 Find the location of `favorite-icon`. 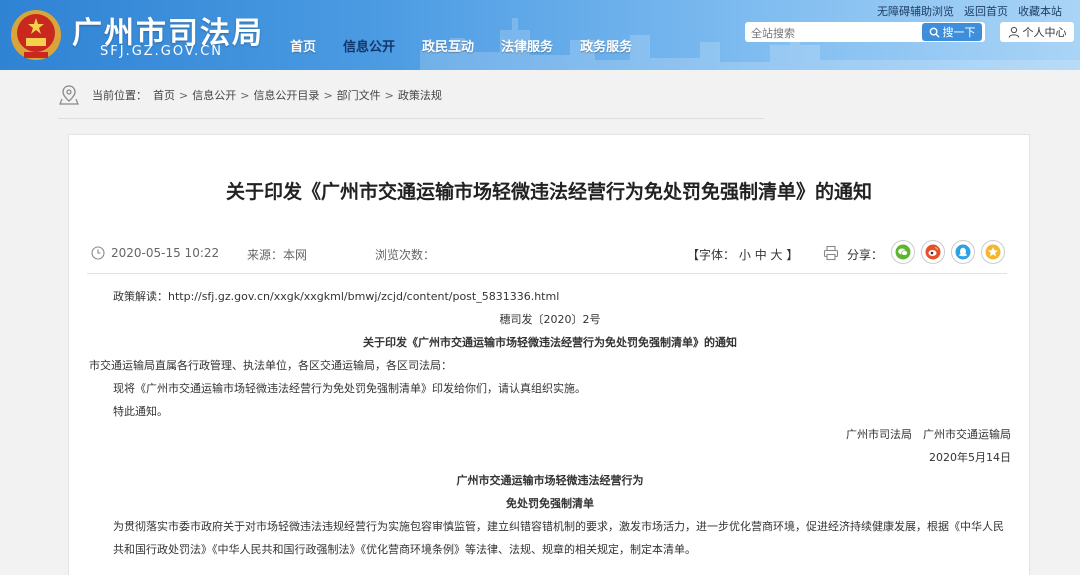

favorite-icon is located at coordinates (993, 252).